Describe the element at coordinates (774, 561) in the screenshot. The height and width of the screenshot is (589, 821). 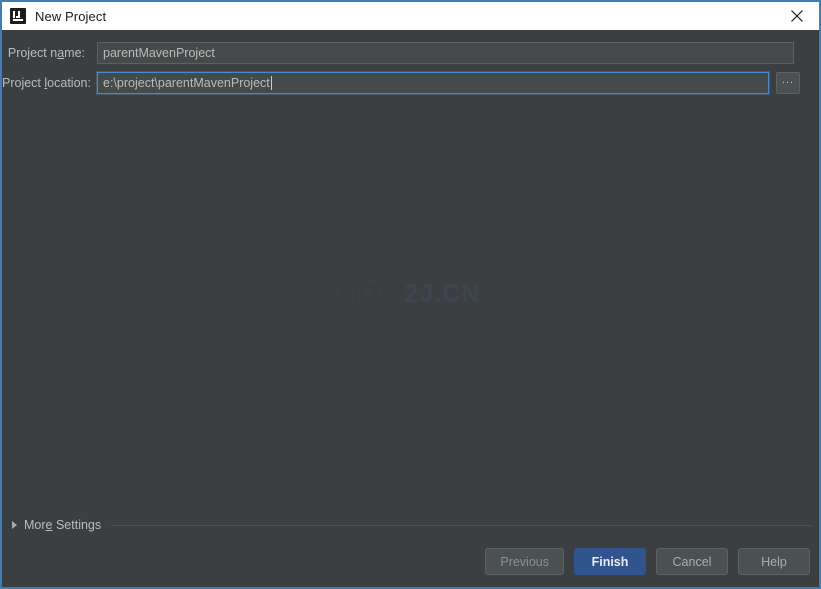
I see `help-button: Help` at that location.